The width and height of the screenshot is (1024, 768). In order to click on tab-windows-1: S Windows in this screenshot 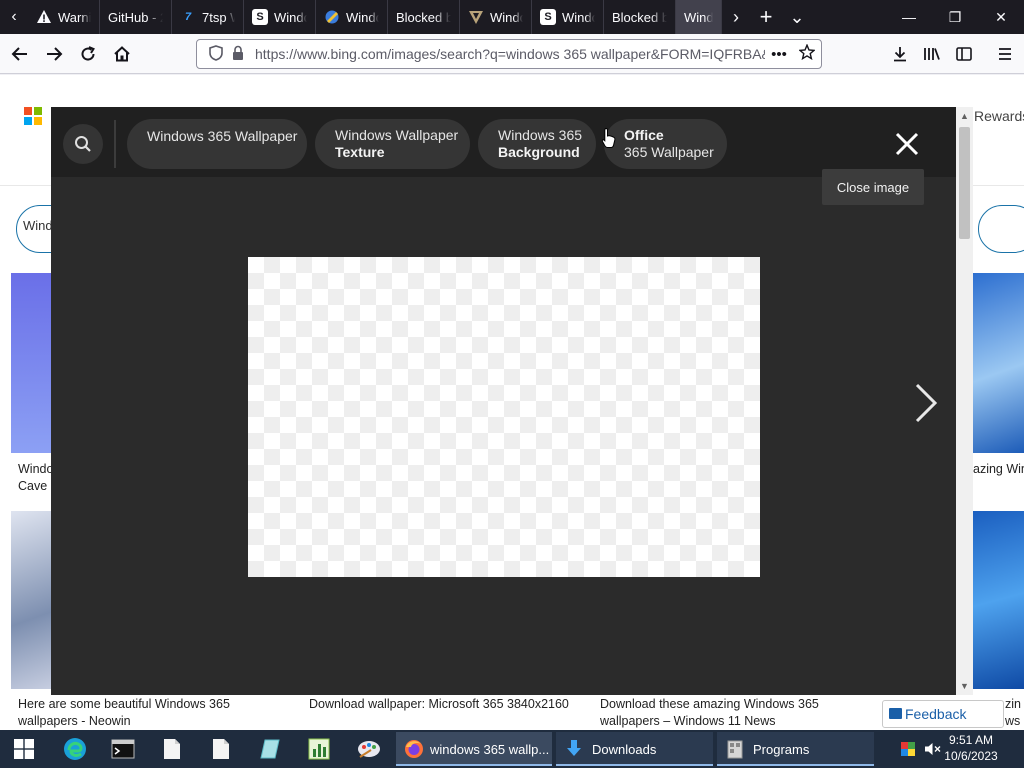, I will do `click(280, 17)`.